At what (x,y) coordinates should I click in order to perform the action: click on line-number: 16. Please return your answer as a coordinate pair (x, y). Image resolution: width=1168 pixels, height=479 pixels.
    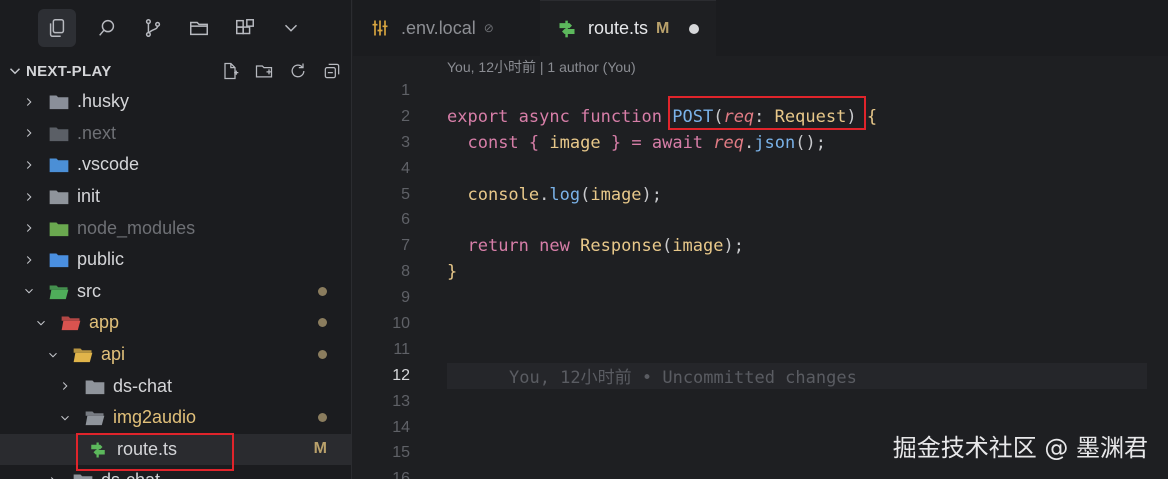
    Looking at the image, I should click on (401, 474).